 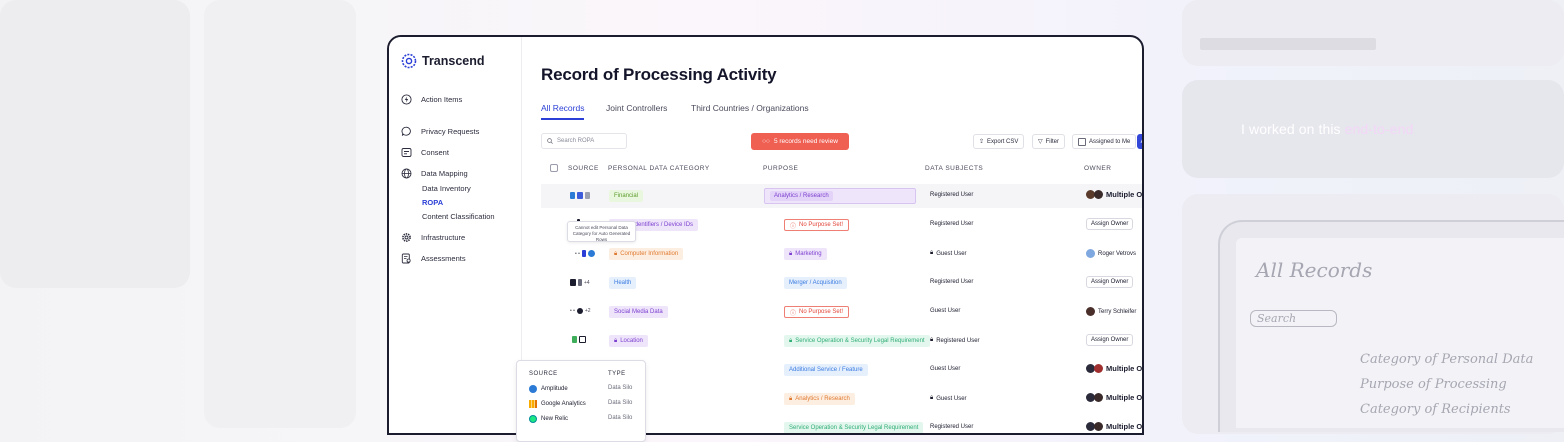 What do you see at coordinates (533, 419) in the screenshot?
I see `new-relic-icon` at bounding box center [533, 419].